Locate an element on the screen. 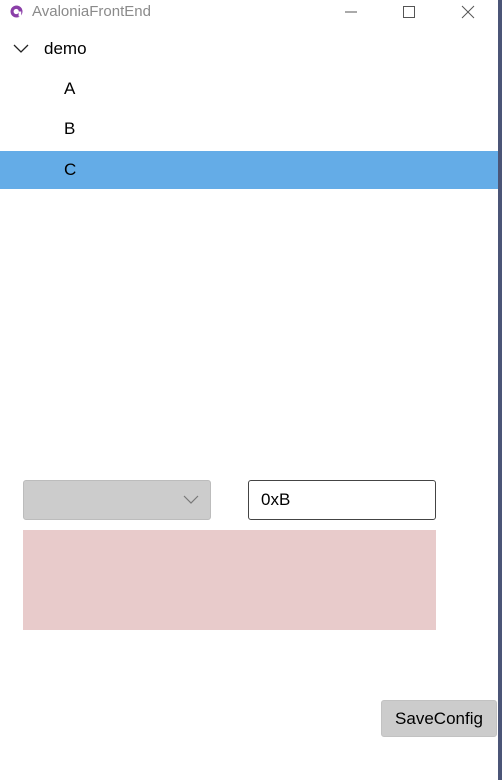 Image resolution: width=502 pixels, height=780 pixels. address-input is located at coordinates (343, 500).